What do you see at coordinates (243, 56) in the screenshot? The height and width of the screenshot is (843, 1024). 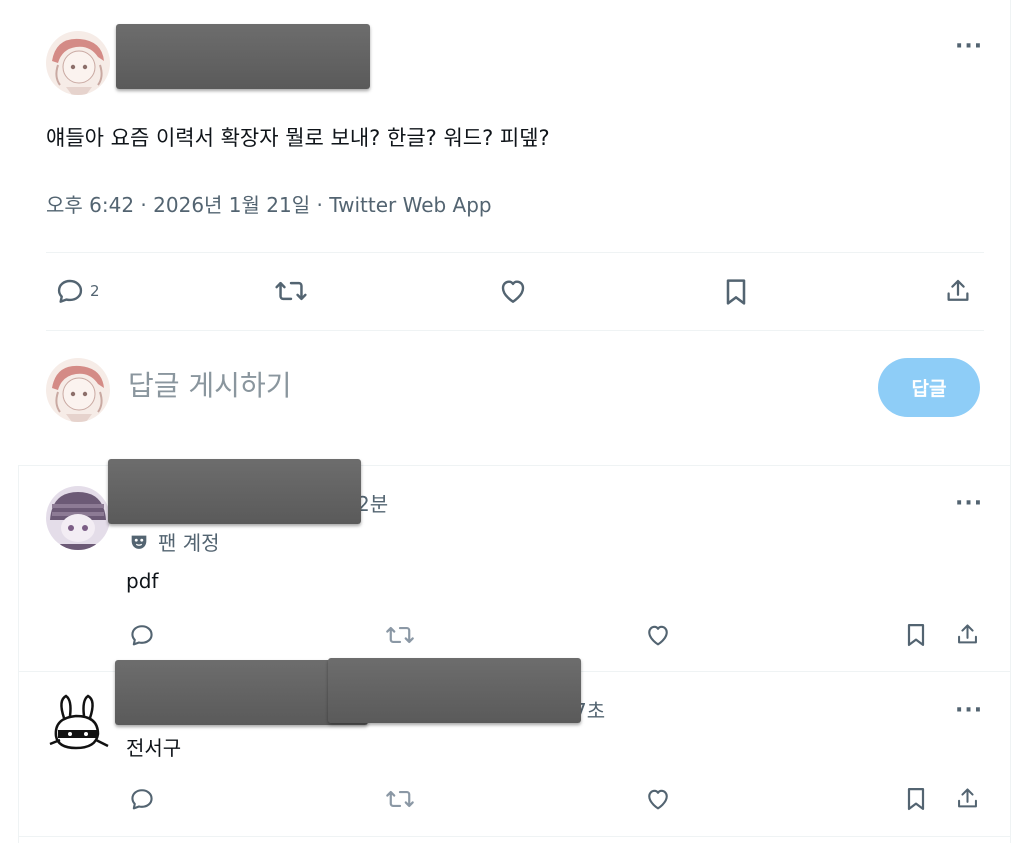 I see `author-name-redacted` at bounding box center [243, 56].